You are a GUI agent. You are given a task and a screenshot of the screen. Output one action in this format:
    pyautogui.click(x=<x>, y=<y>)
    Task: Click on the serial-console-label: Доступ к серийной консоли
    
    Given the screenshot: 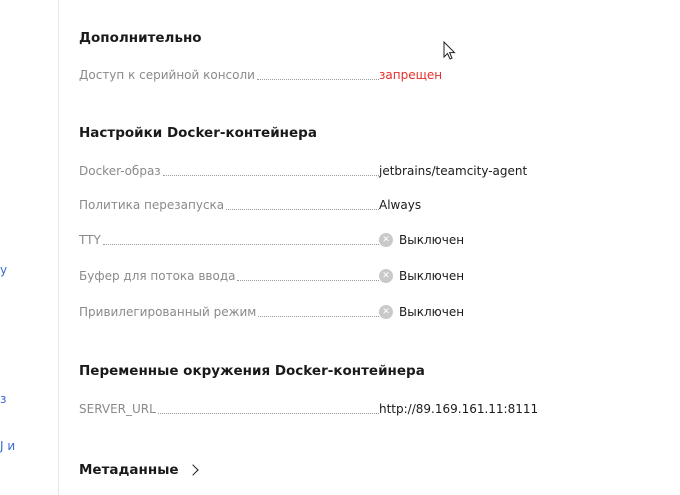 What is the action you would take?
    pyautogui.click(x=167, y=75)
    